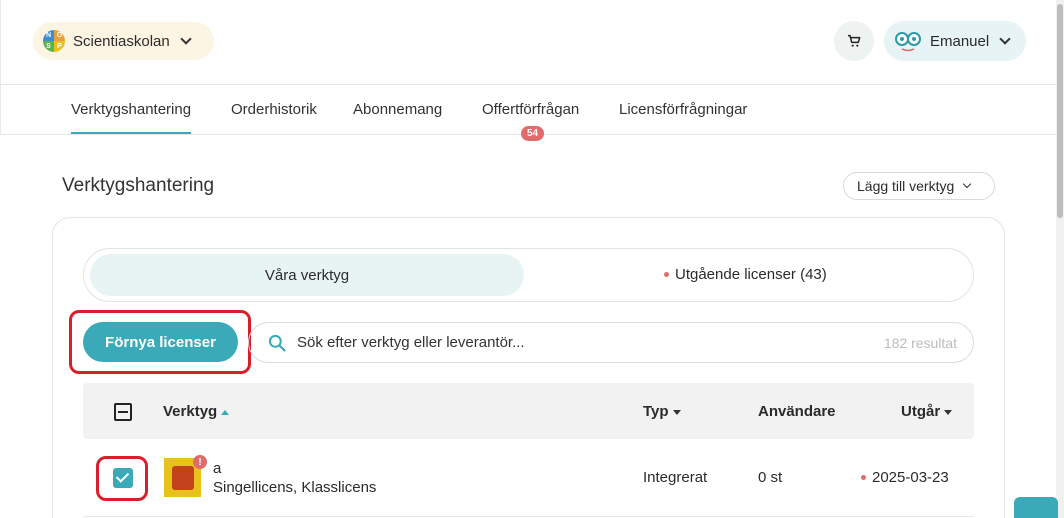 The height and width of the screenshot is (518, 1064). What do you see at coordinates (908, 42) in the screenshot?
I see `avatar-icon` at bounding box center [908, 42].